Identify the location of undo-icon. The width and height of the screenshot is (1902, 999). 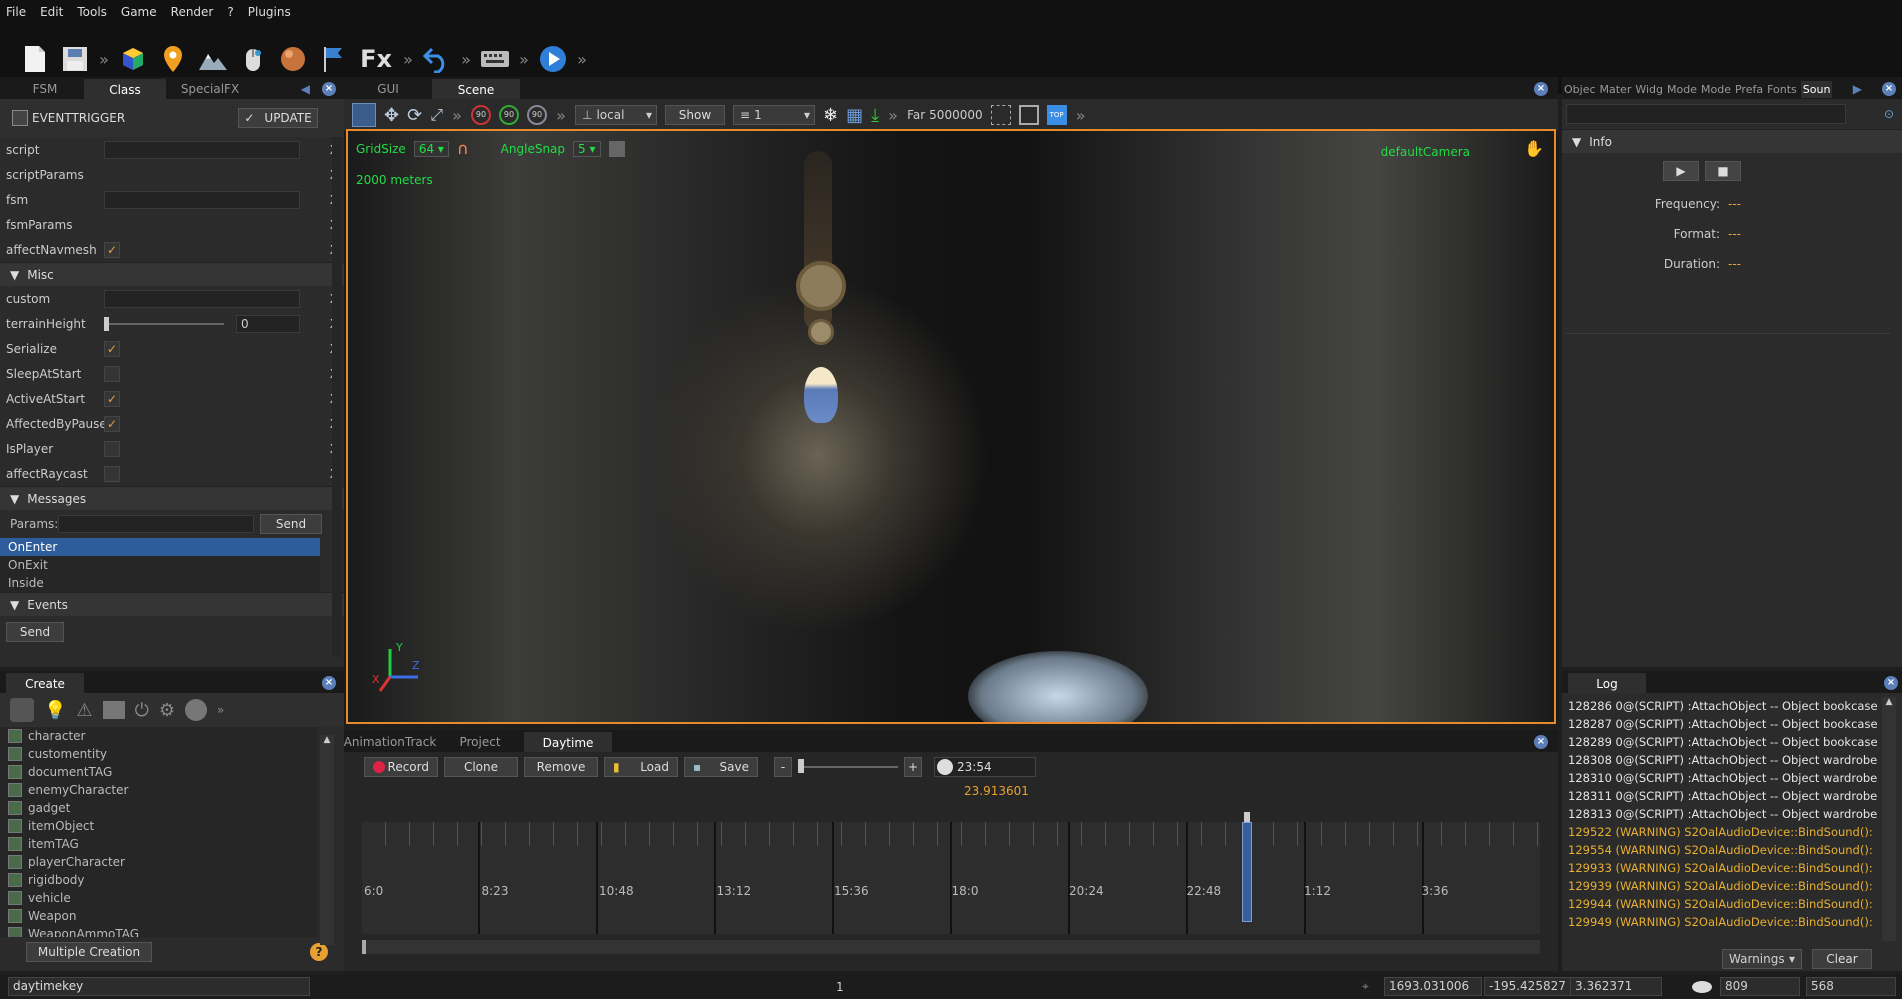
(437, 59).